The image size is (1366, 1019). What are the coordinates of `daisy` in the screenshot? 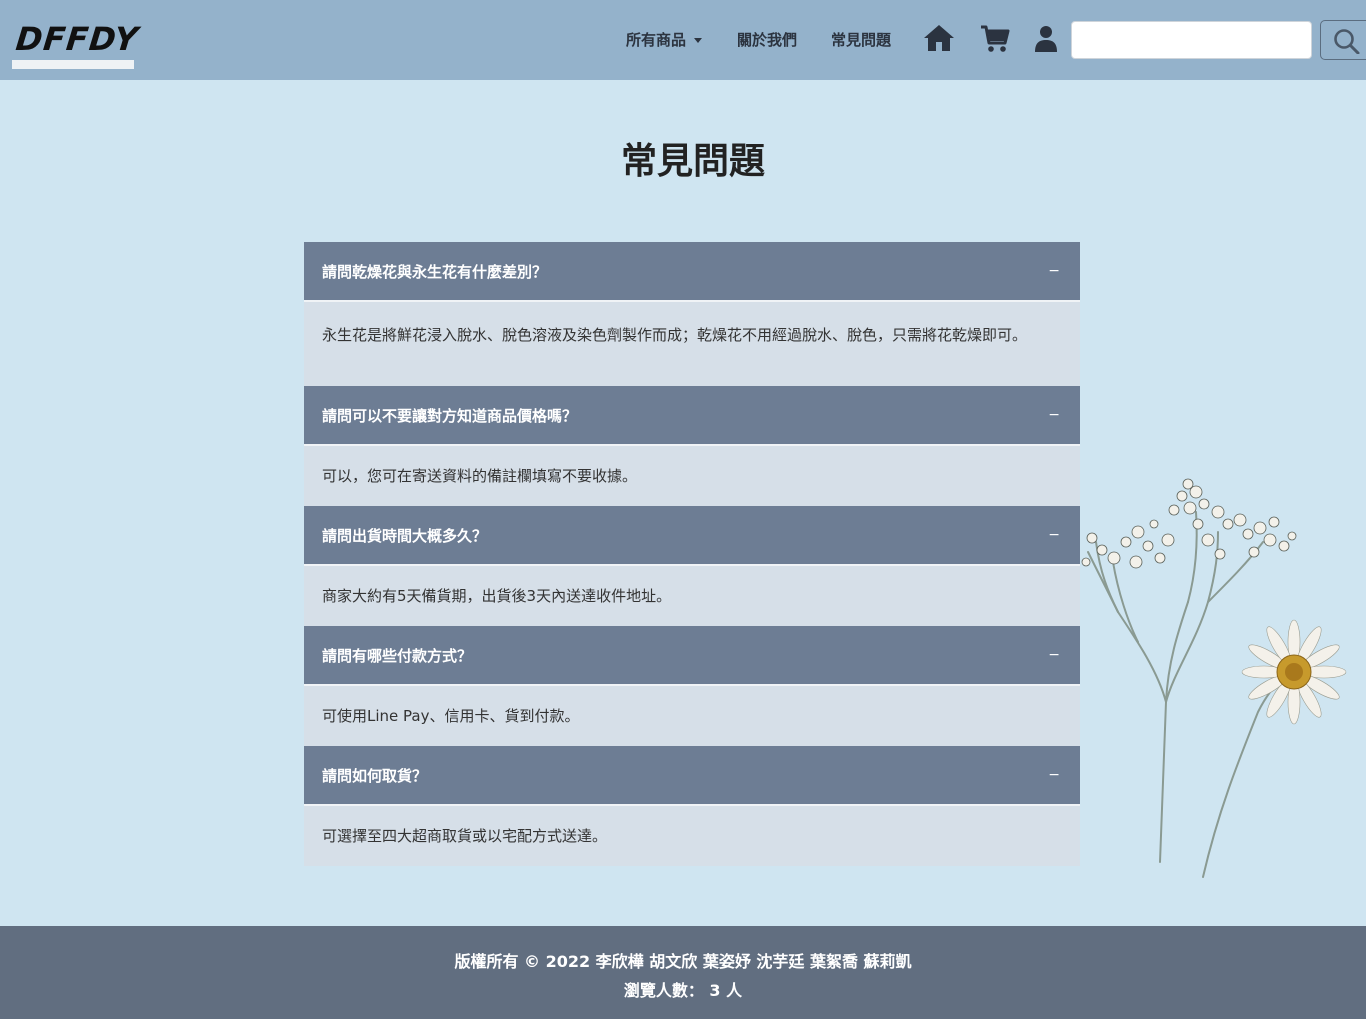 It's located at (1294, 672).